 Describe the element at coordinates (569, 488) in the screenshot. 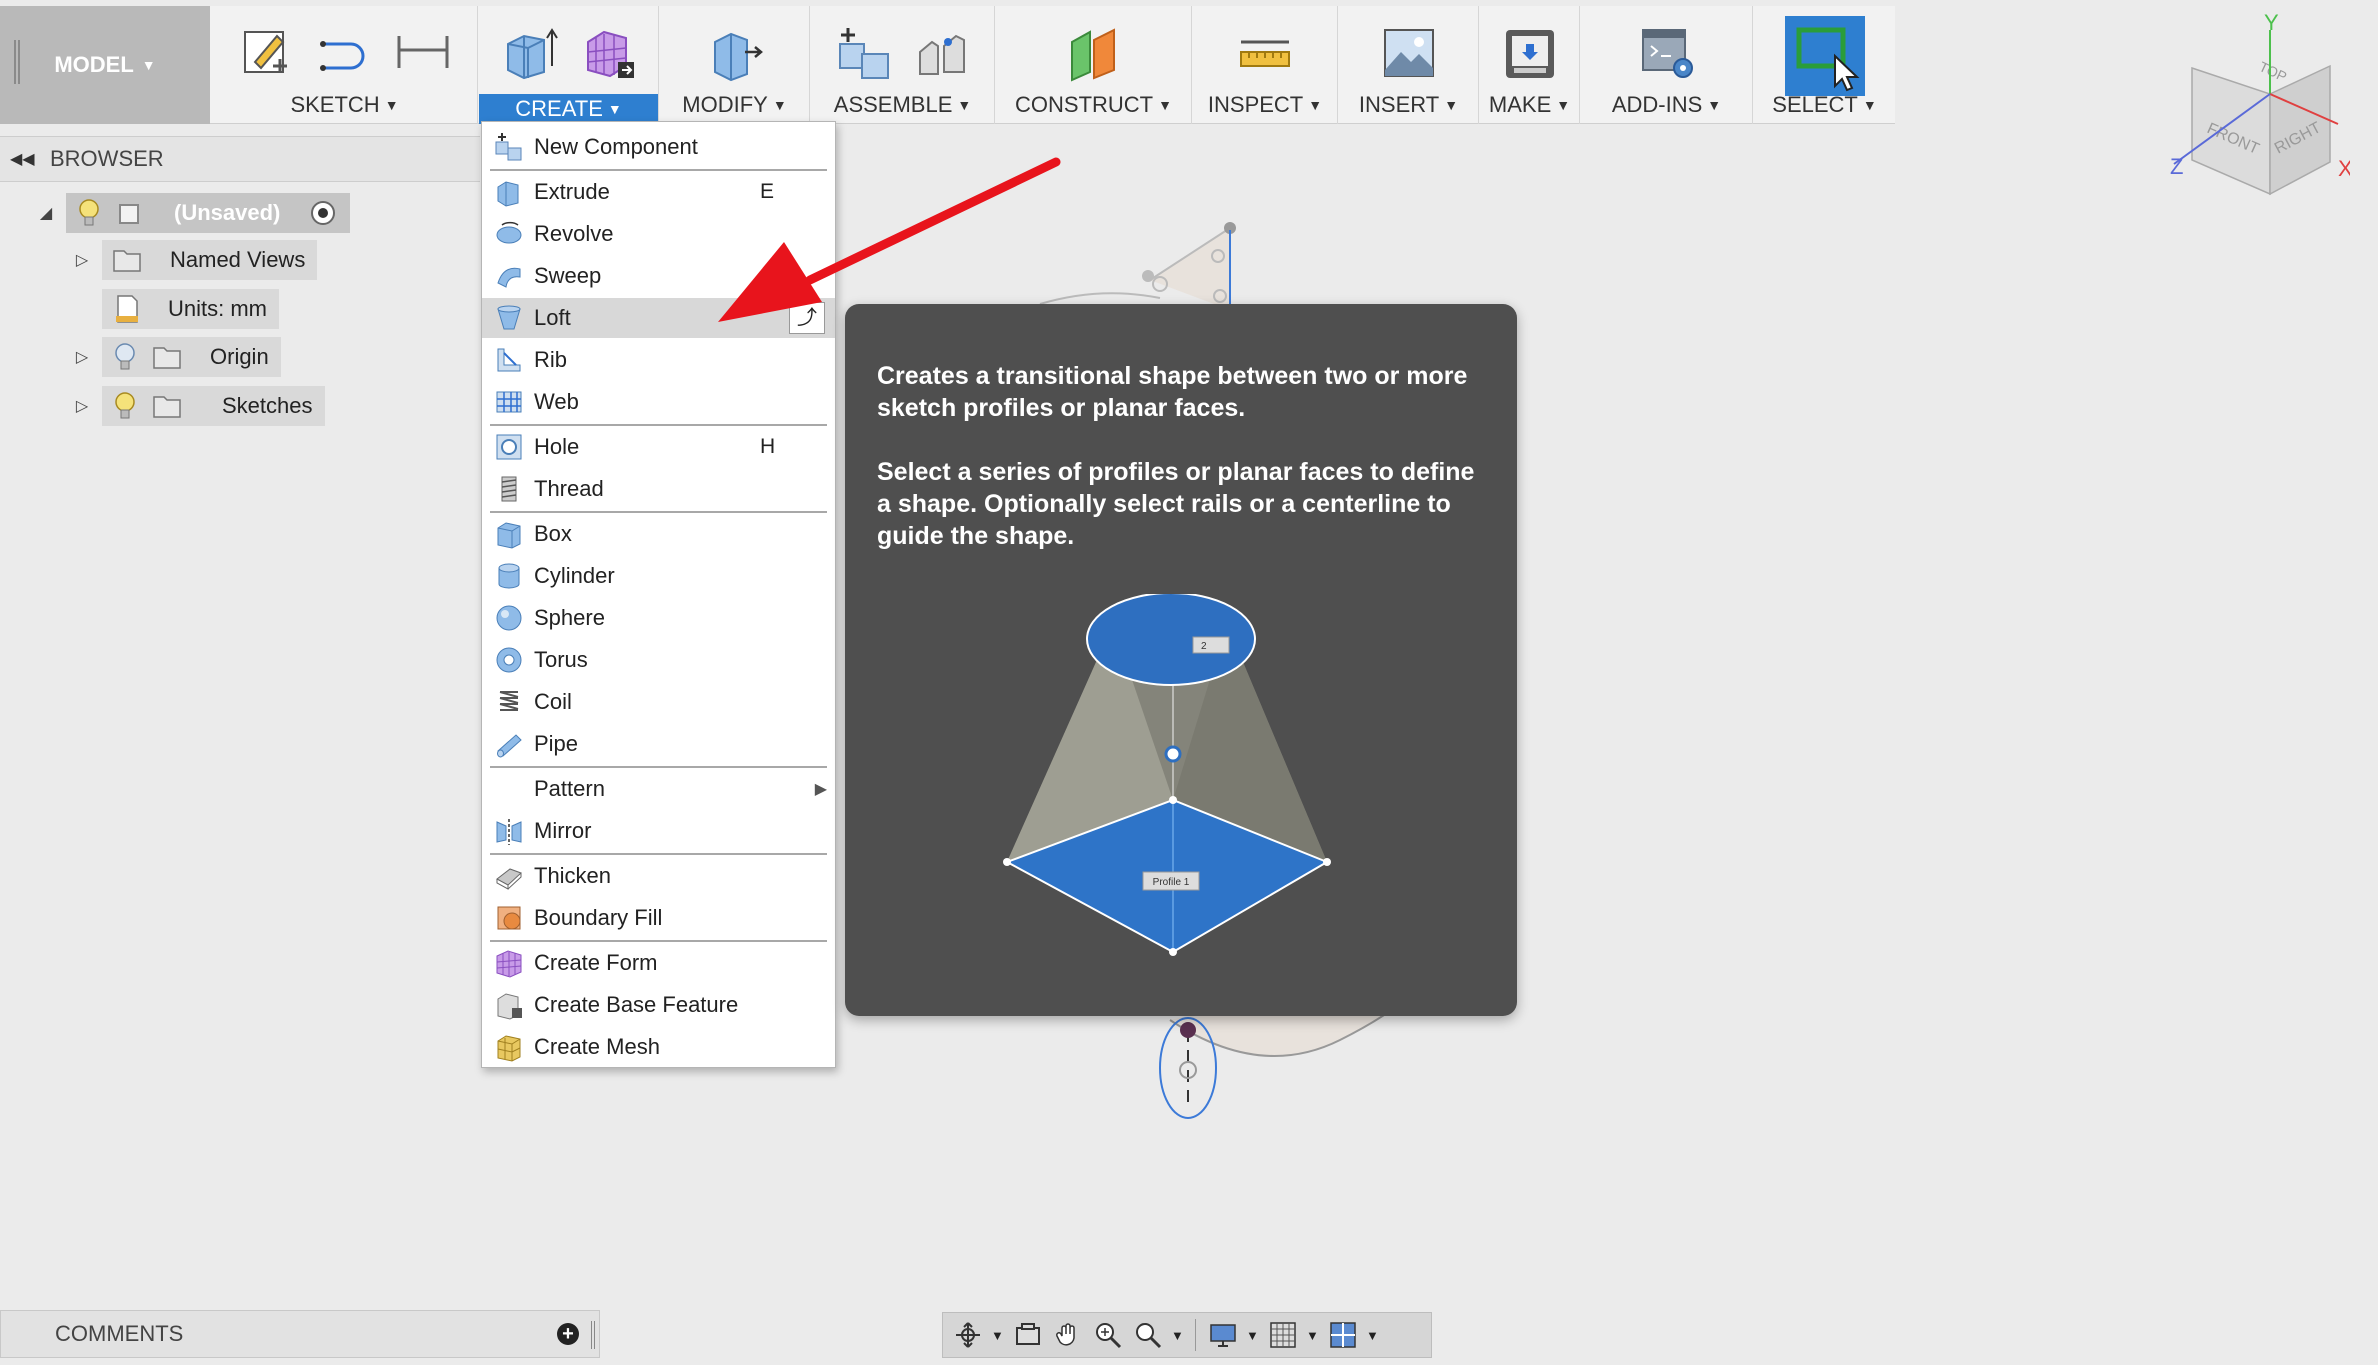

I see `menu-item-label: Thread` at that location.